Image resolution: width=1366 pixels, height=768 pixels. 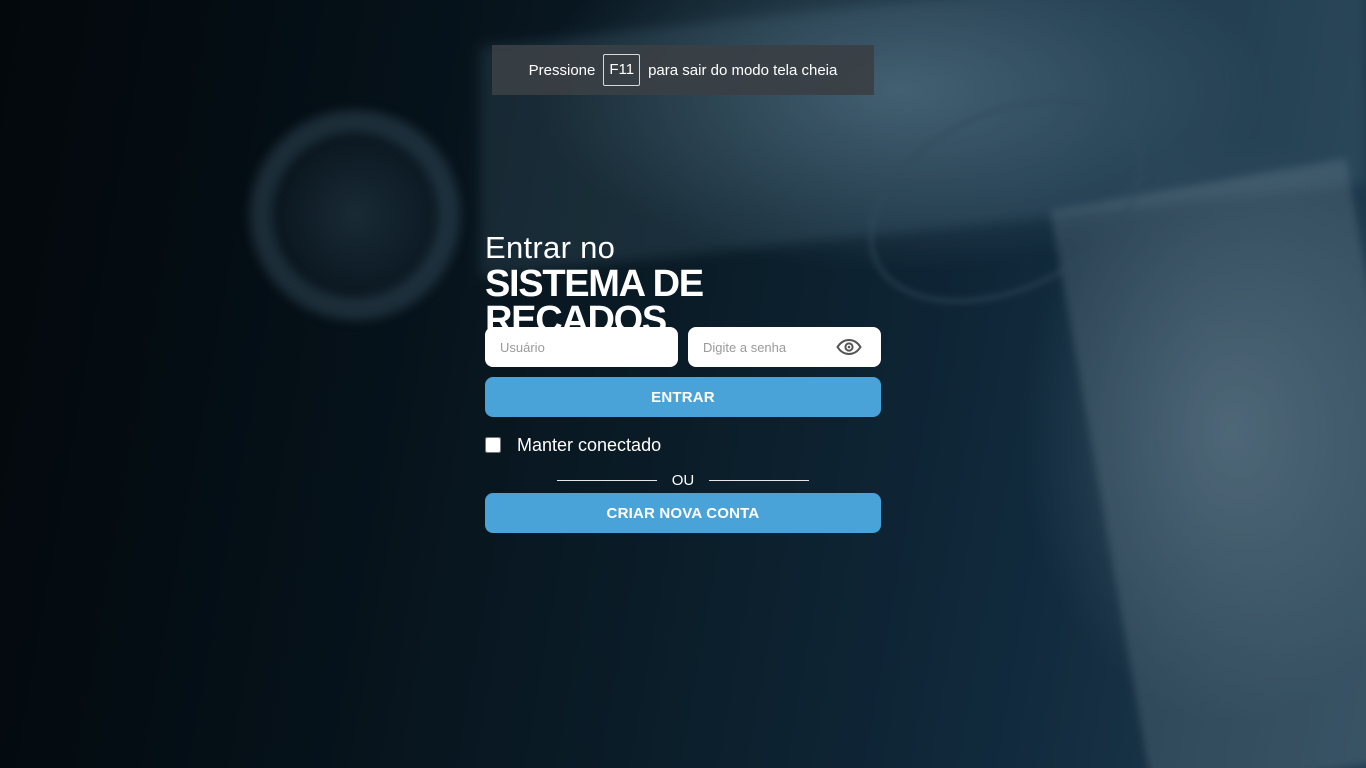 I want to click on credentials-row, so click(x=683, y=347).